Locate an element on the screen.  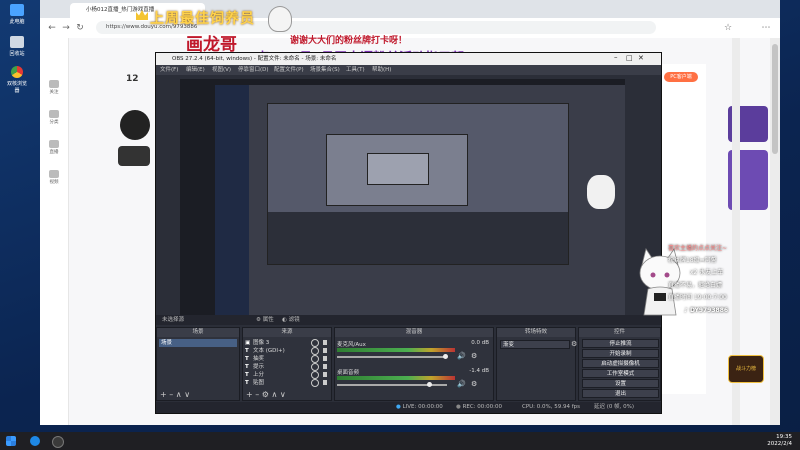
scroll-thumb is located at coordinates (775, 99).